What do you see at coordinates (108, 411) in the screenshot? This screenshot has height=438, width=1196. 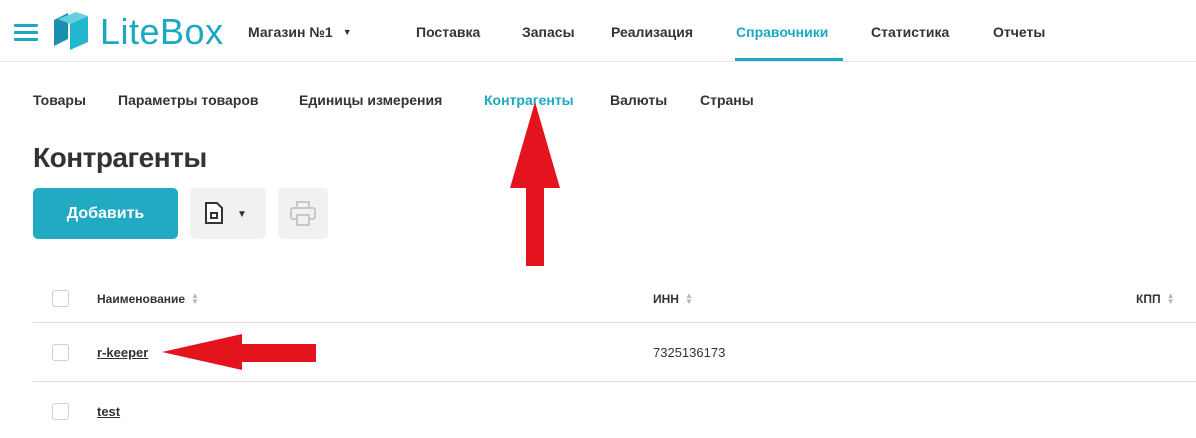 I see `row-name-link: test` at bounding box center [108, 411].